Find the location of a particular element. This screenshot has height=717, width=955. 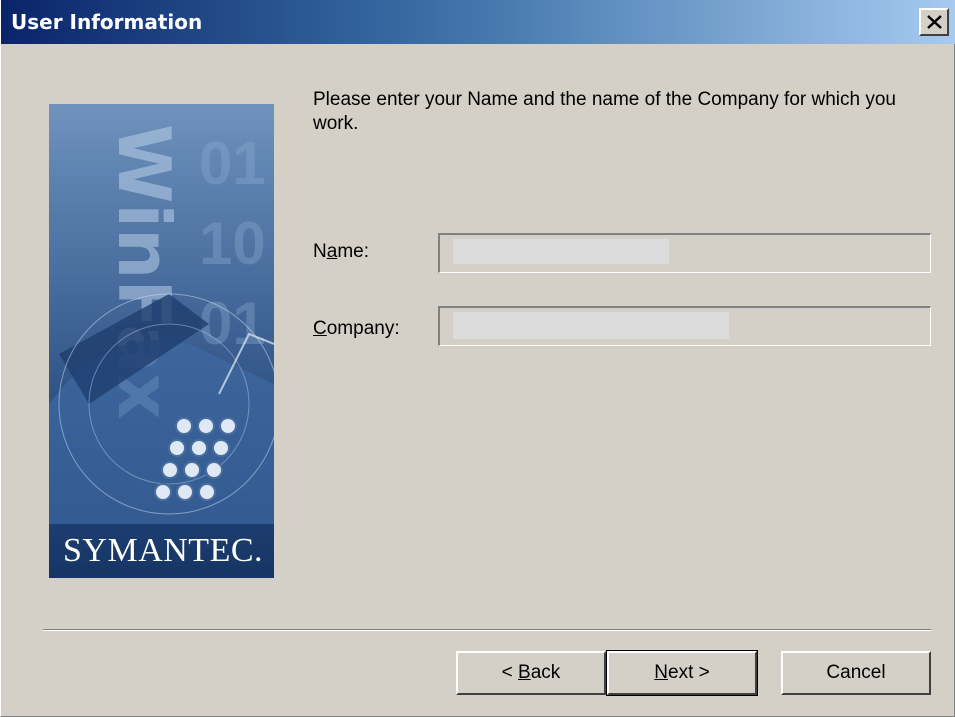

back-button: < Back is located at coordinates (531, 673).